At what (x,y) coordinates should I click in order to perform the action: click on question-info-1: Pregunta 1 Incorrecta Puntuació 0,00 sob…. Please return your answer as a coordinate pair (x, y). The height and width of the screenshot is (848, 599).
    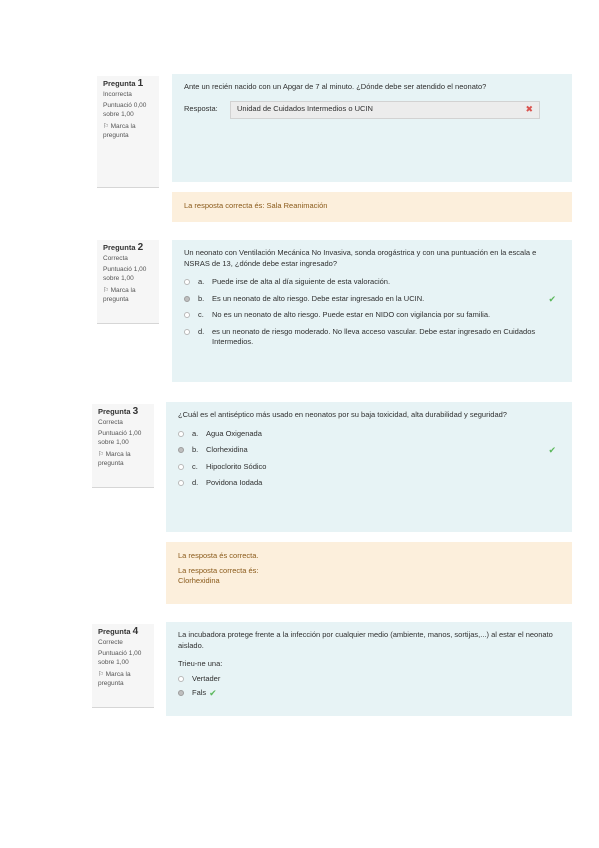
    Looking at the image, I should click on (128, 132).